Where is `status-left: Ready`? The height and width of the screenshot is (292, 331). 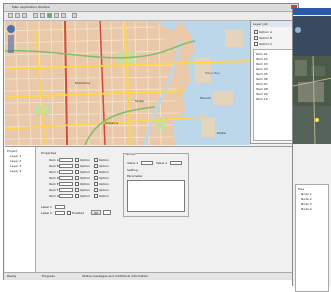
status-left: Ready is located at coordinates (12, 276).